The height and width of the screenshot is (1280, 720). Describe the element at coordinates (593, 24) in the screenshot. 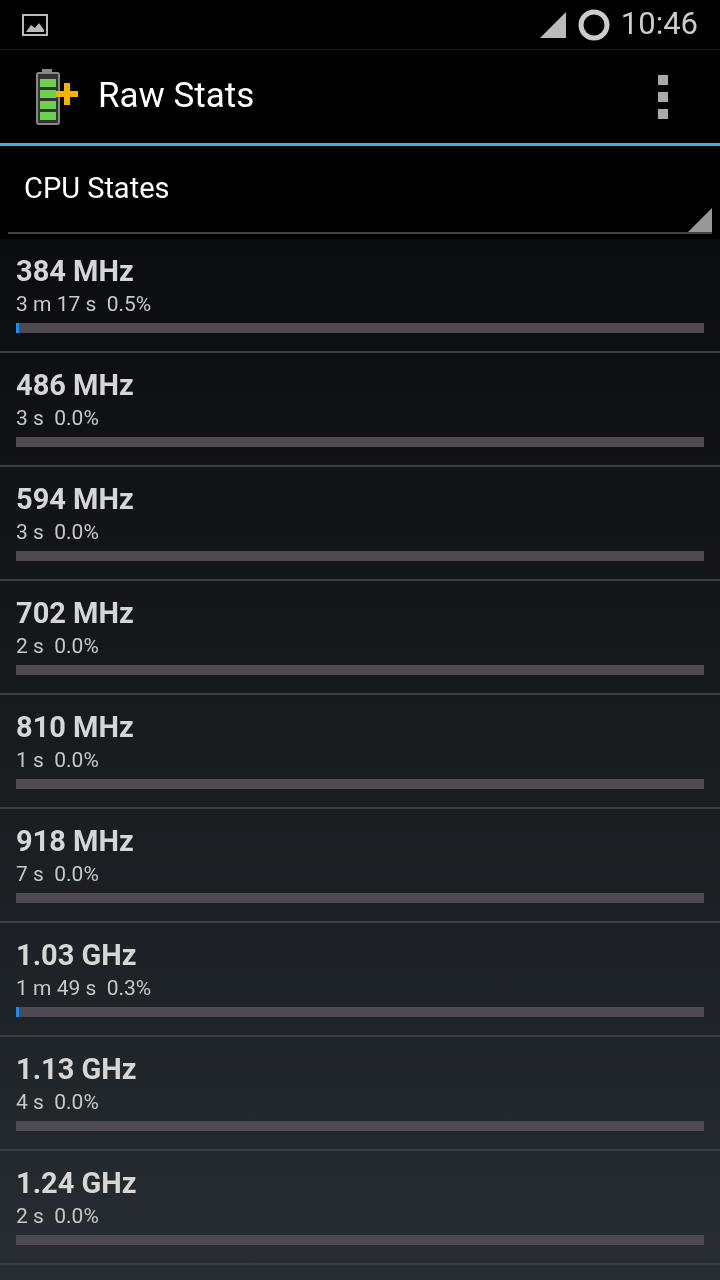

I see `sync-ring-icon` at that location.